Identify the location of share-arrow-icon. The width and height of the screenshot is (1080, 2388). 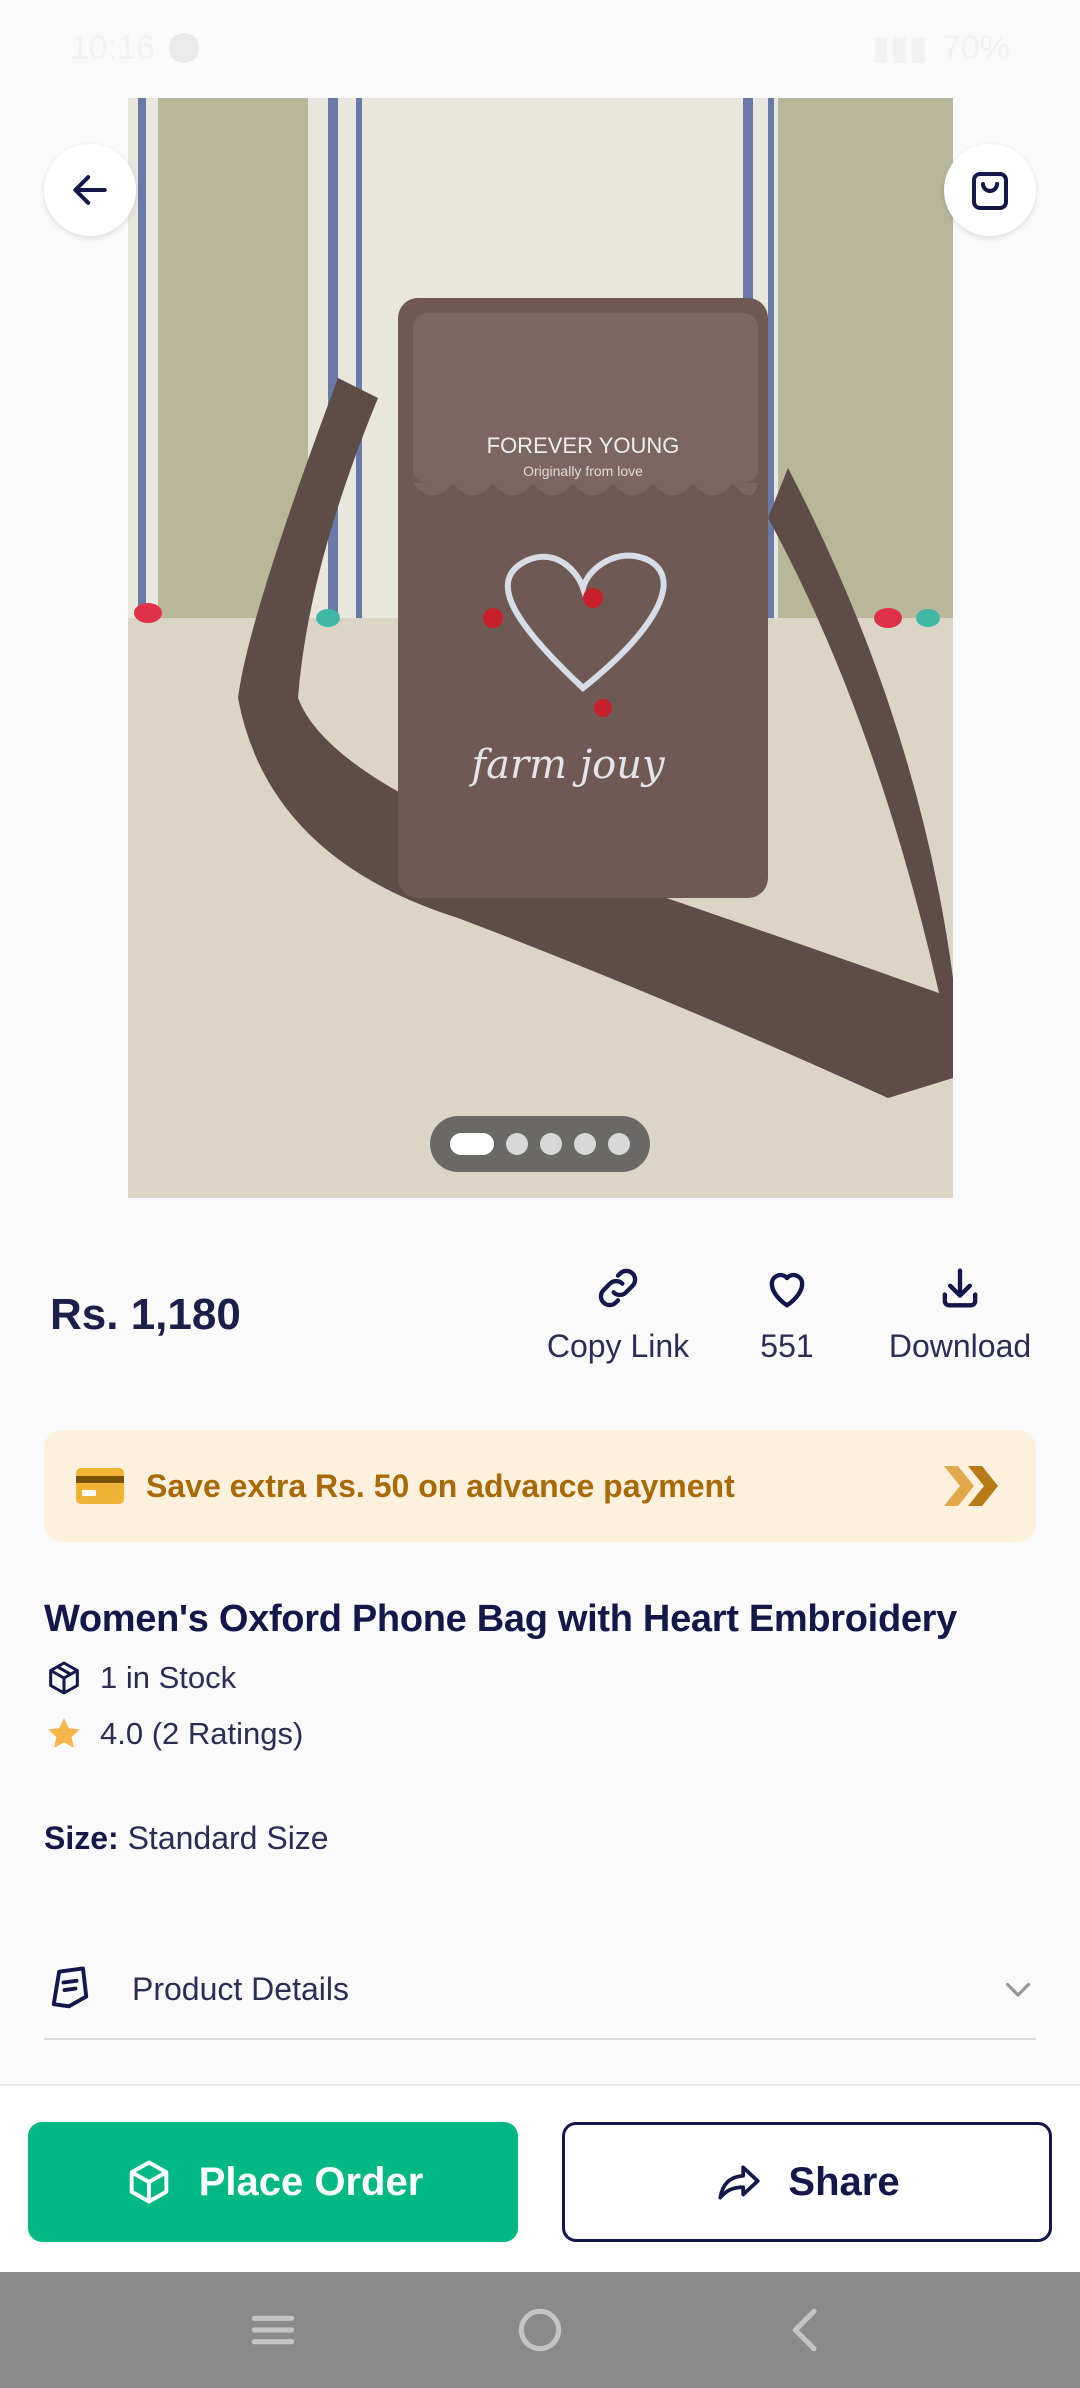
(739, 2182).